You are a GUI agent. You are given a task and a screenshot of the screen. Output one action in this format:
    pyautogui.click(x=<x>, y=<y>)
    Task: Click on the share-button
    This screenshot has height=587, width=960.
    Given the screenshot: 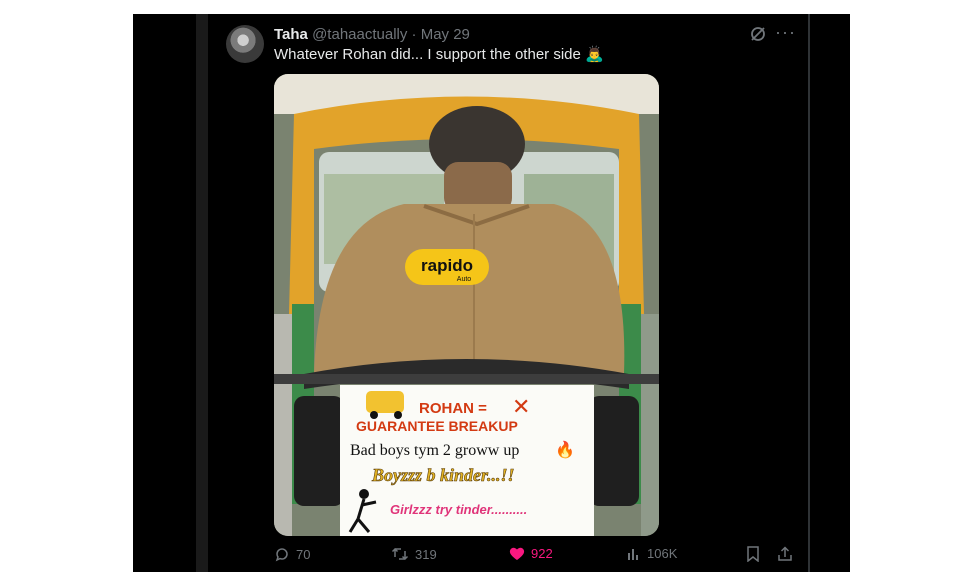 What is the action you would take?
    pyautogui.click(x=785, y=554)
    